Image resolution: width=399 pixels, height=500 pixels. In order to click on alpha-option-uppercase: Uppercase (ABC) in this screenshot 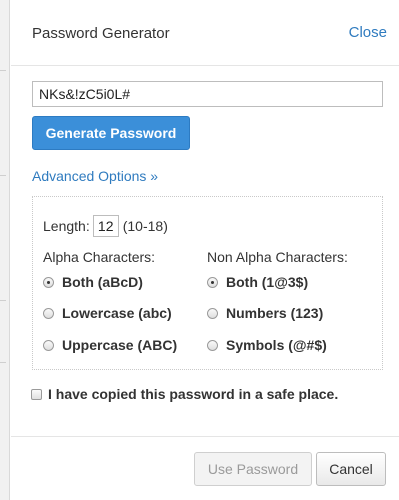, I will do `click(110, 345)`.